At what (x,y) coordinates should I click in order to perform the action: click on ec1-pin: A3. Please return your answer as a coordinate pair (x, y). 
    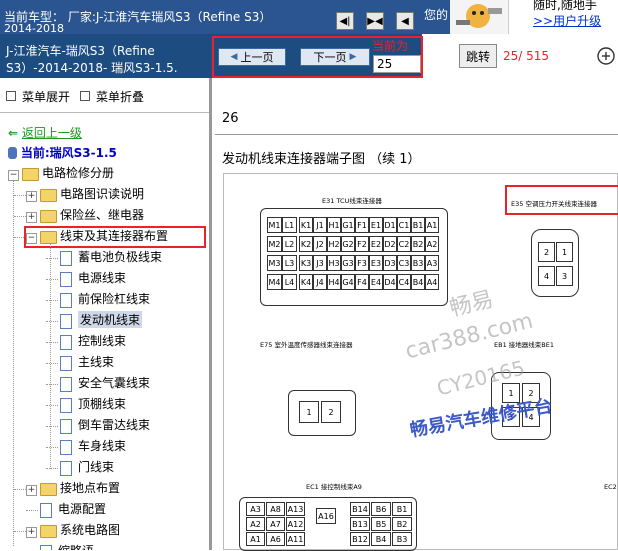
    Looking at the image, I should click on (255, 509).